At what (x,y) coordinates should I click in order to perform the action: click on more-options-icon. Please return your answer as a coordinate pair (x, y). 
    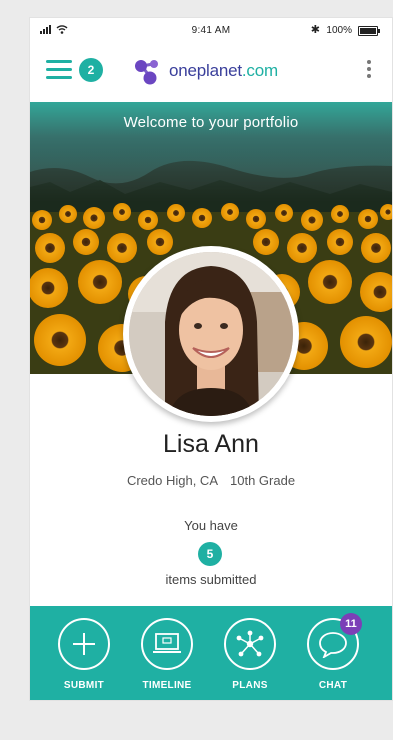
    Looking at the image, I should click on (369, 71).